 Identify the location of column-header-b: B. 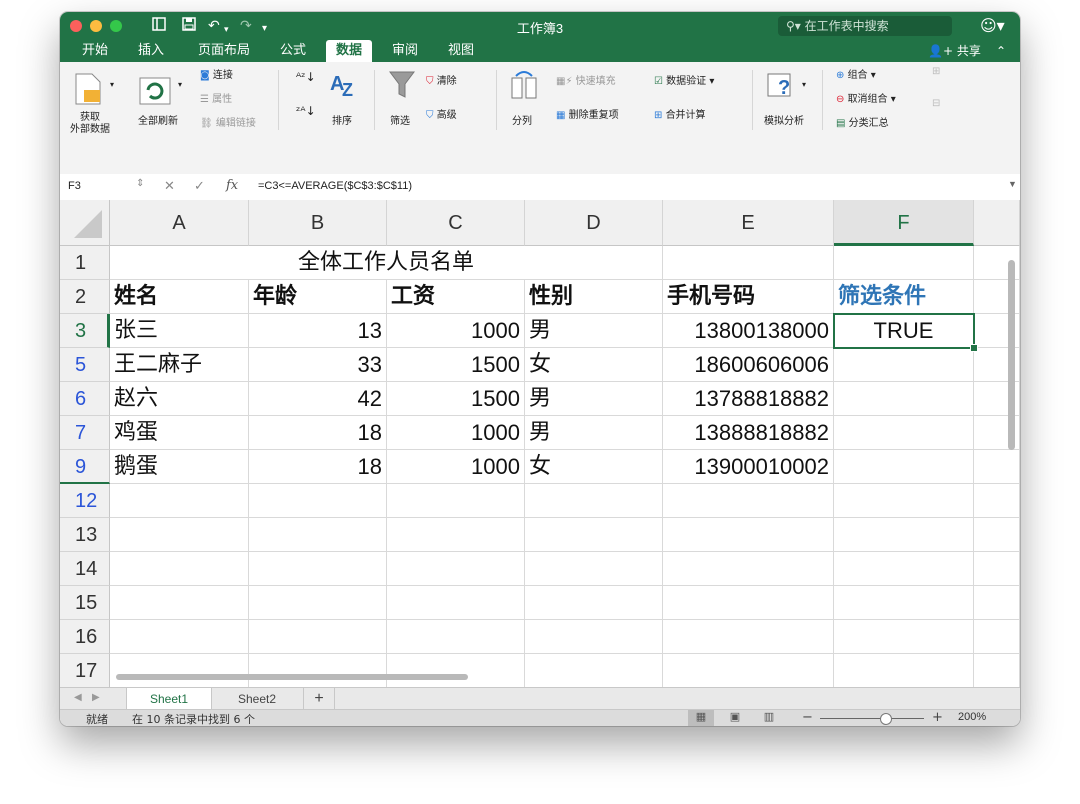
(318, 223).